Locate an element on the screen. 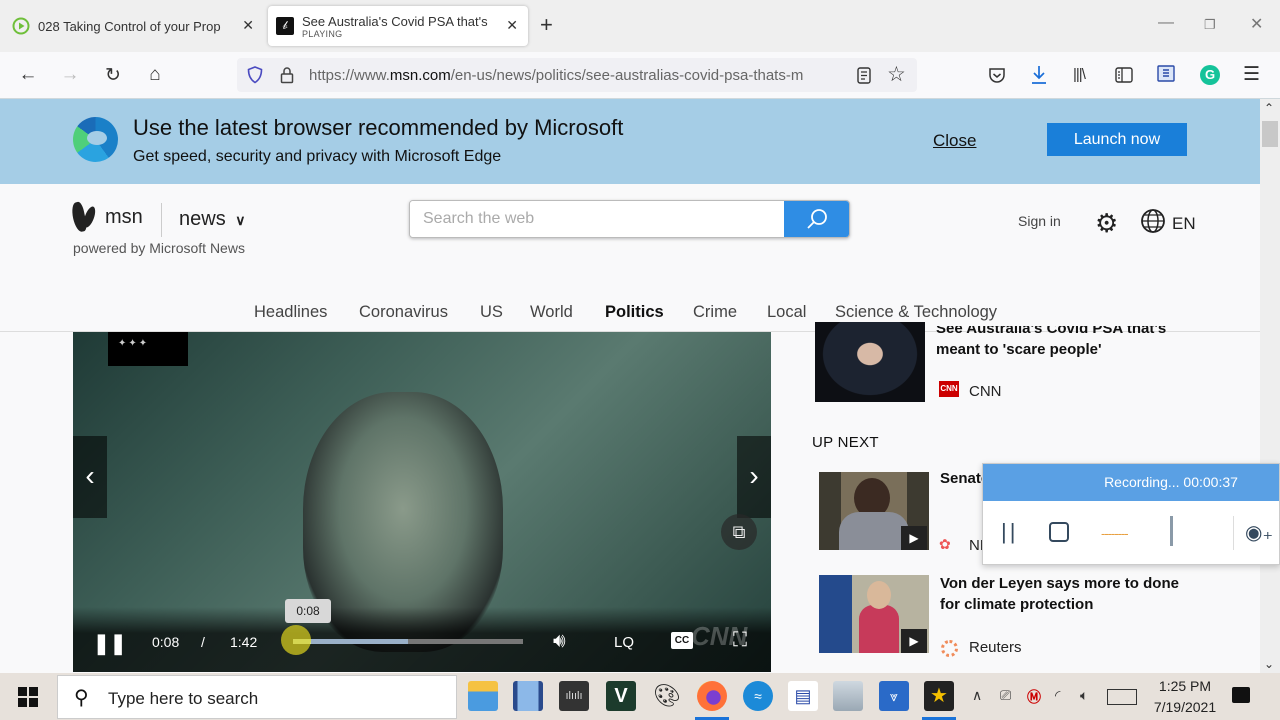  nav-us: US is located at coordinates (491, 312).